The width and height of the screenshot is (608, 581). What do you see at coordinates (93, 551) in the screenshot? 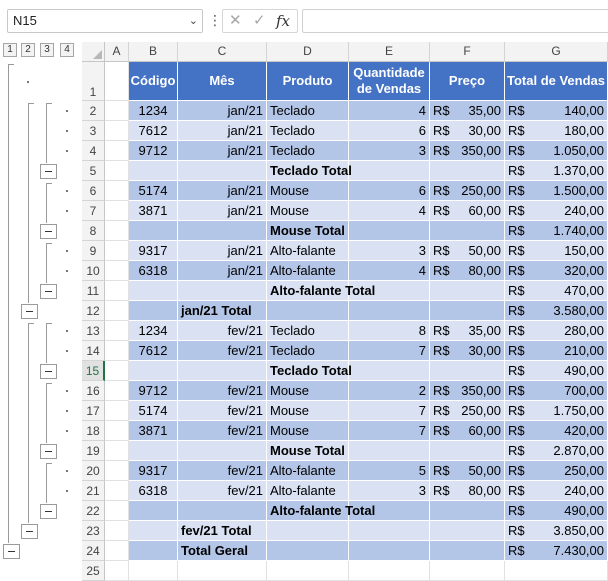
I see `row-header-24: 24` at bounding box center [93, 551].